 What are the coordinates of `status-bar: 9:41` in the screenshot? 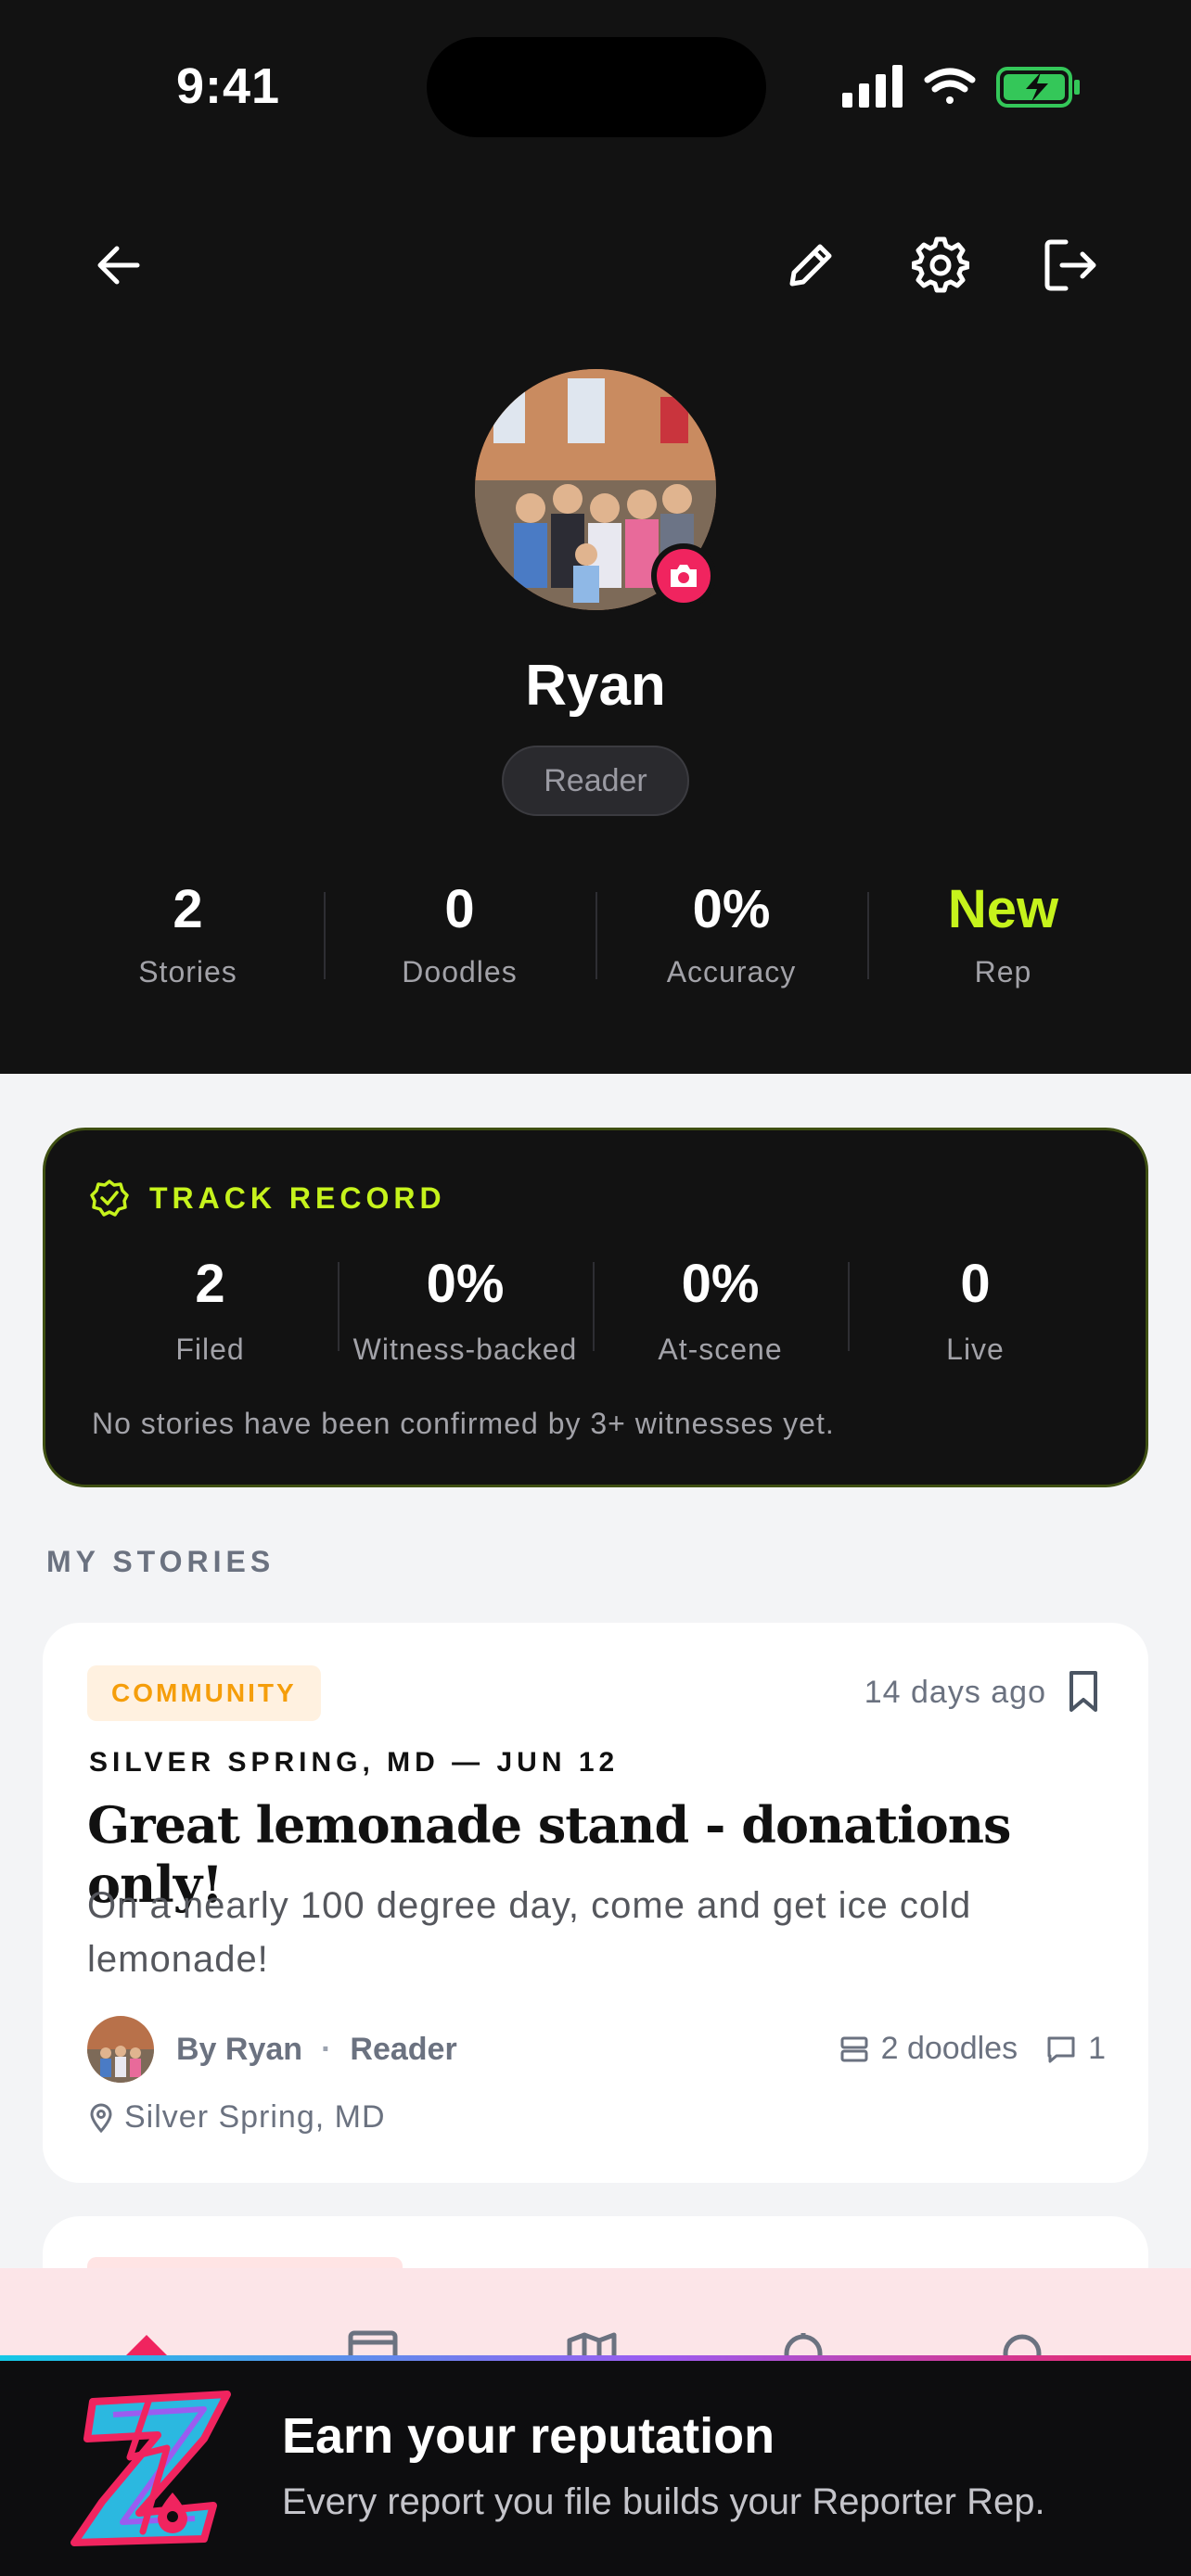 It's located at (595, 88).